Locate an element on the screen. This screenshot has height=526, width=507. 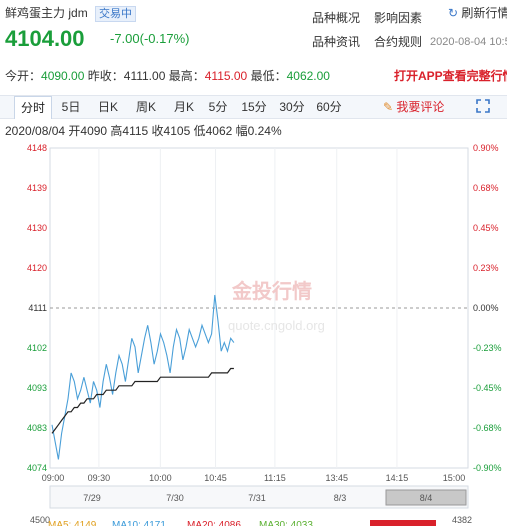
y-tick-label: 4093 is located at coordinates (37, 388).